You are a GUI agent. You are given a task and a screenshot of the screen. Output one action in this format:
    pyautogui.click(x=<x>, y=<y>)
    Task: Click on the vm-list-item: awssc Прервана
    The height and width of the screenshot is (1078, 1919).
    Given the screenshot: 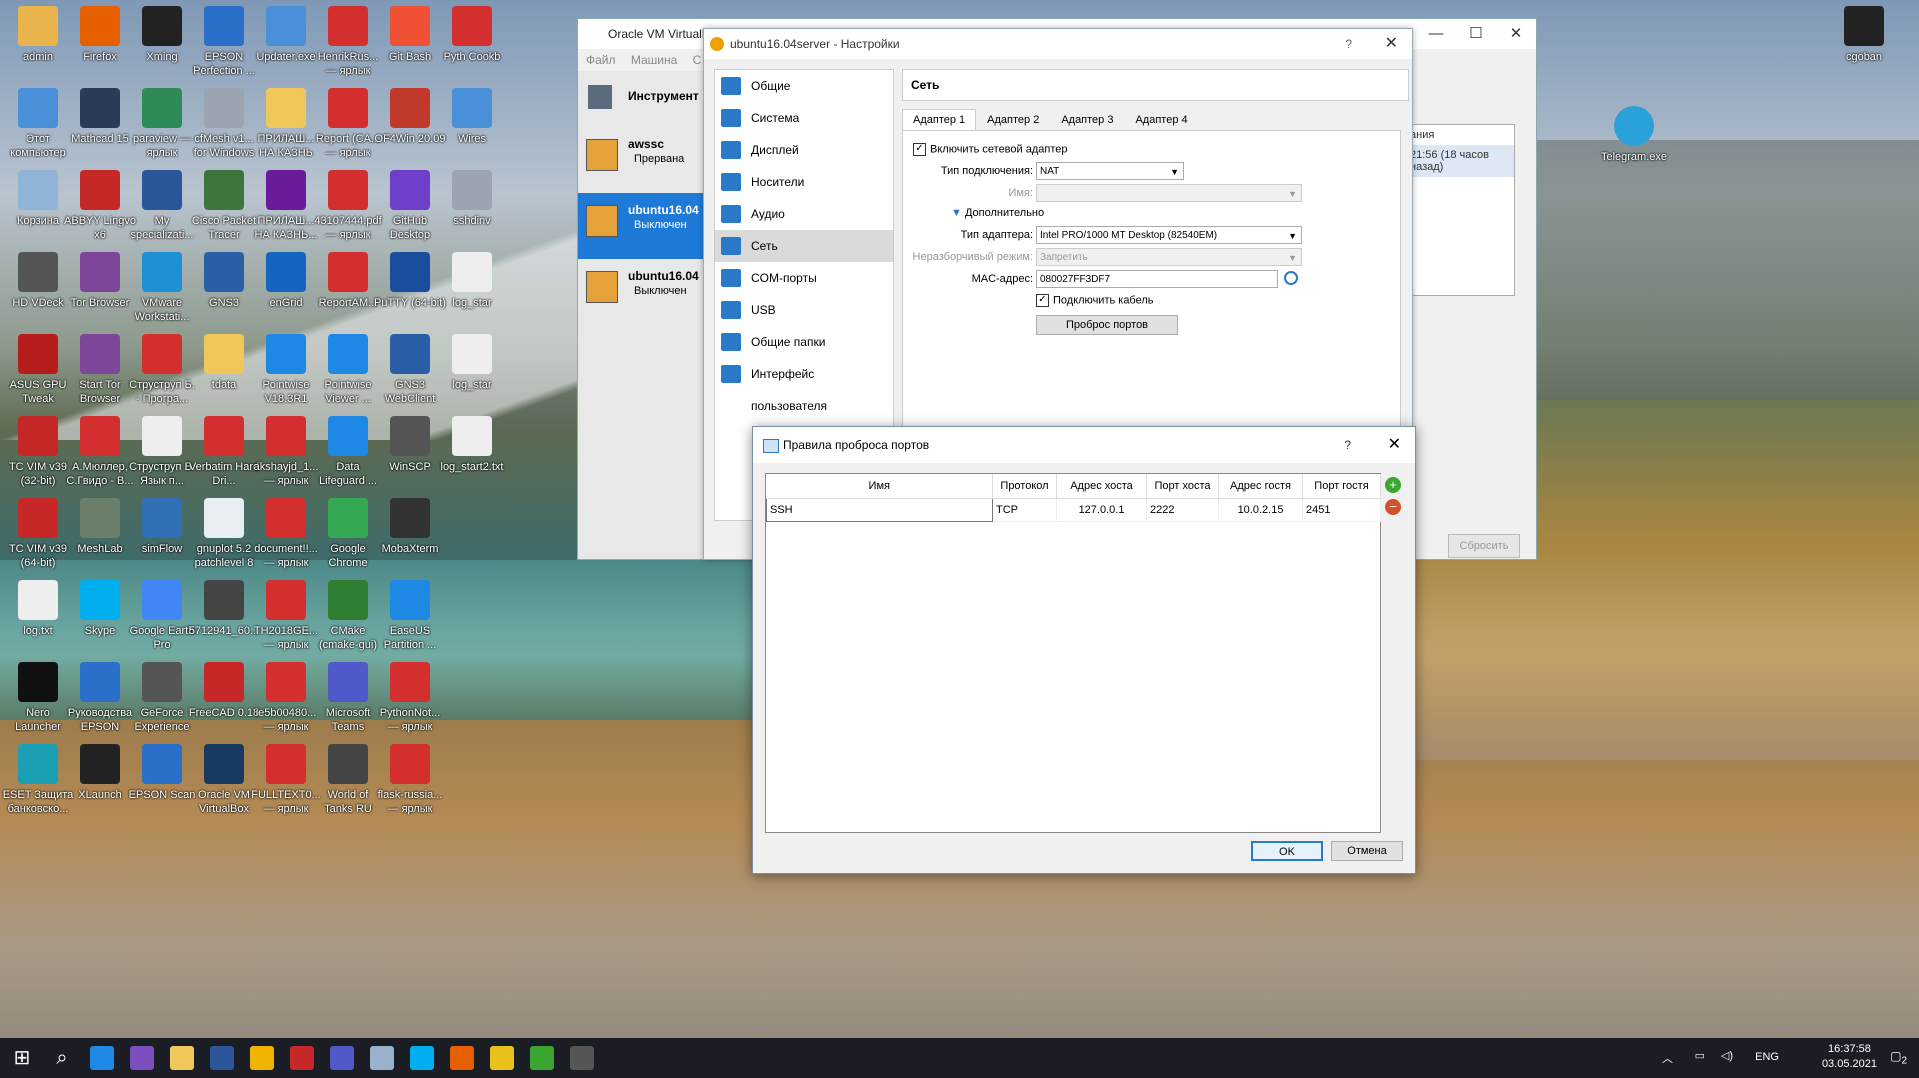 What is the action you would take?
    pyautogui.click(x=643, y=160)
    